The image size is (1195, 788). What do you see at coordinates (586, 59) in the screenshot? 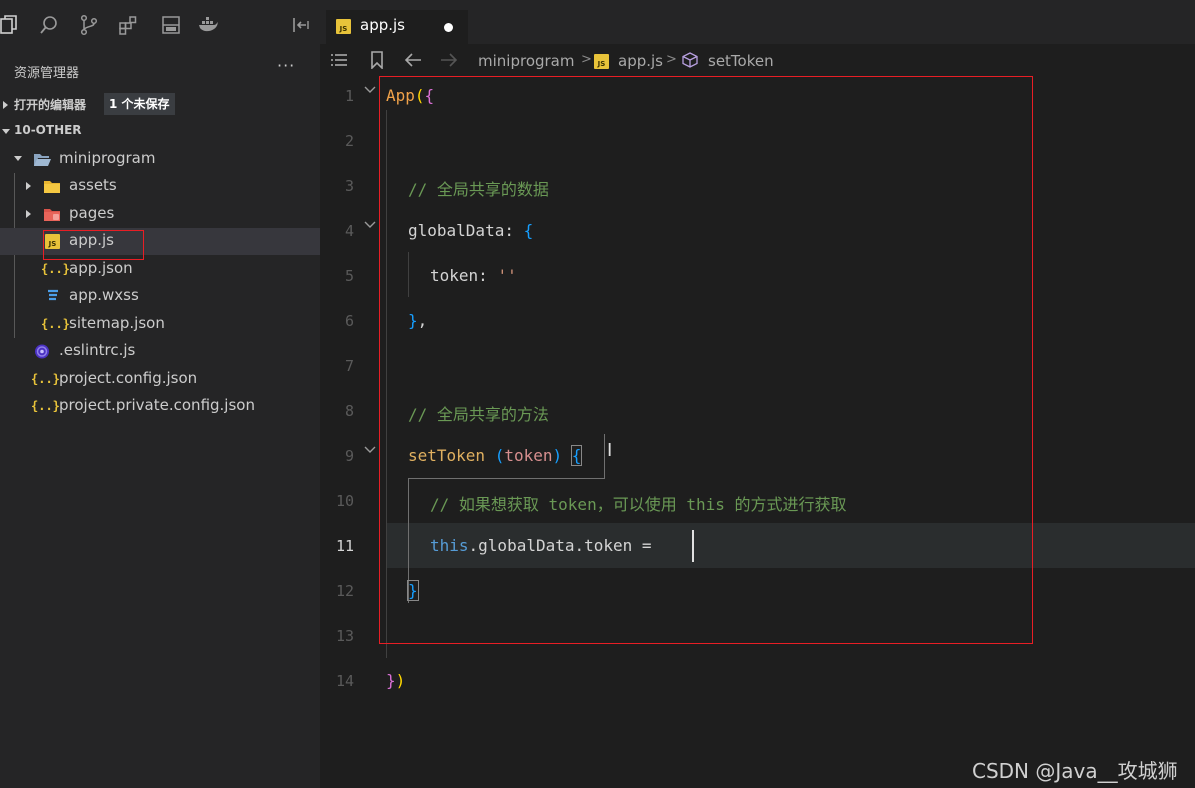
I see `chevron-right-icon: >` at bounding box center [586, 59].